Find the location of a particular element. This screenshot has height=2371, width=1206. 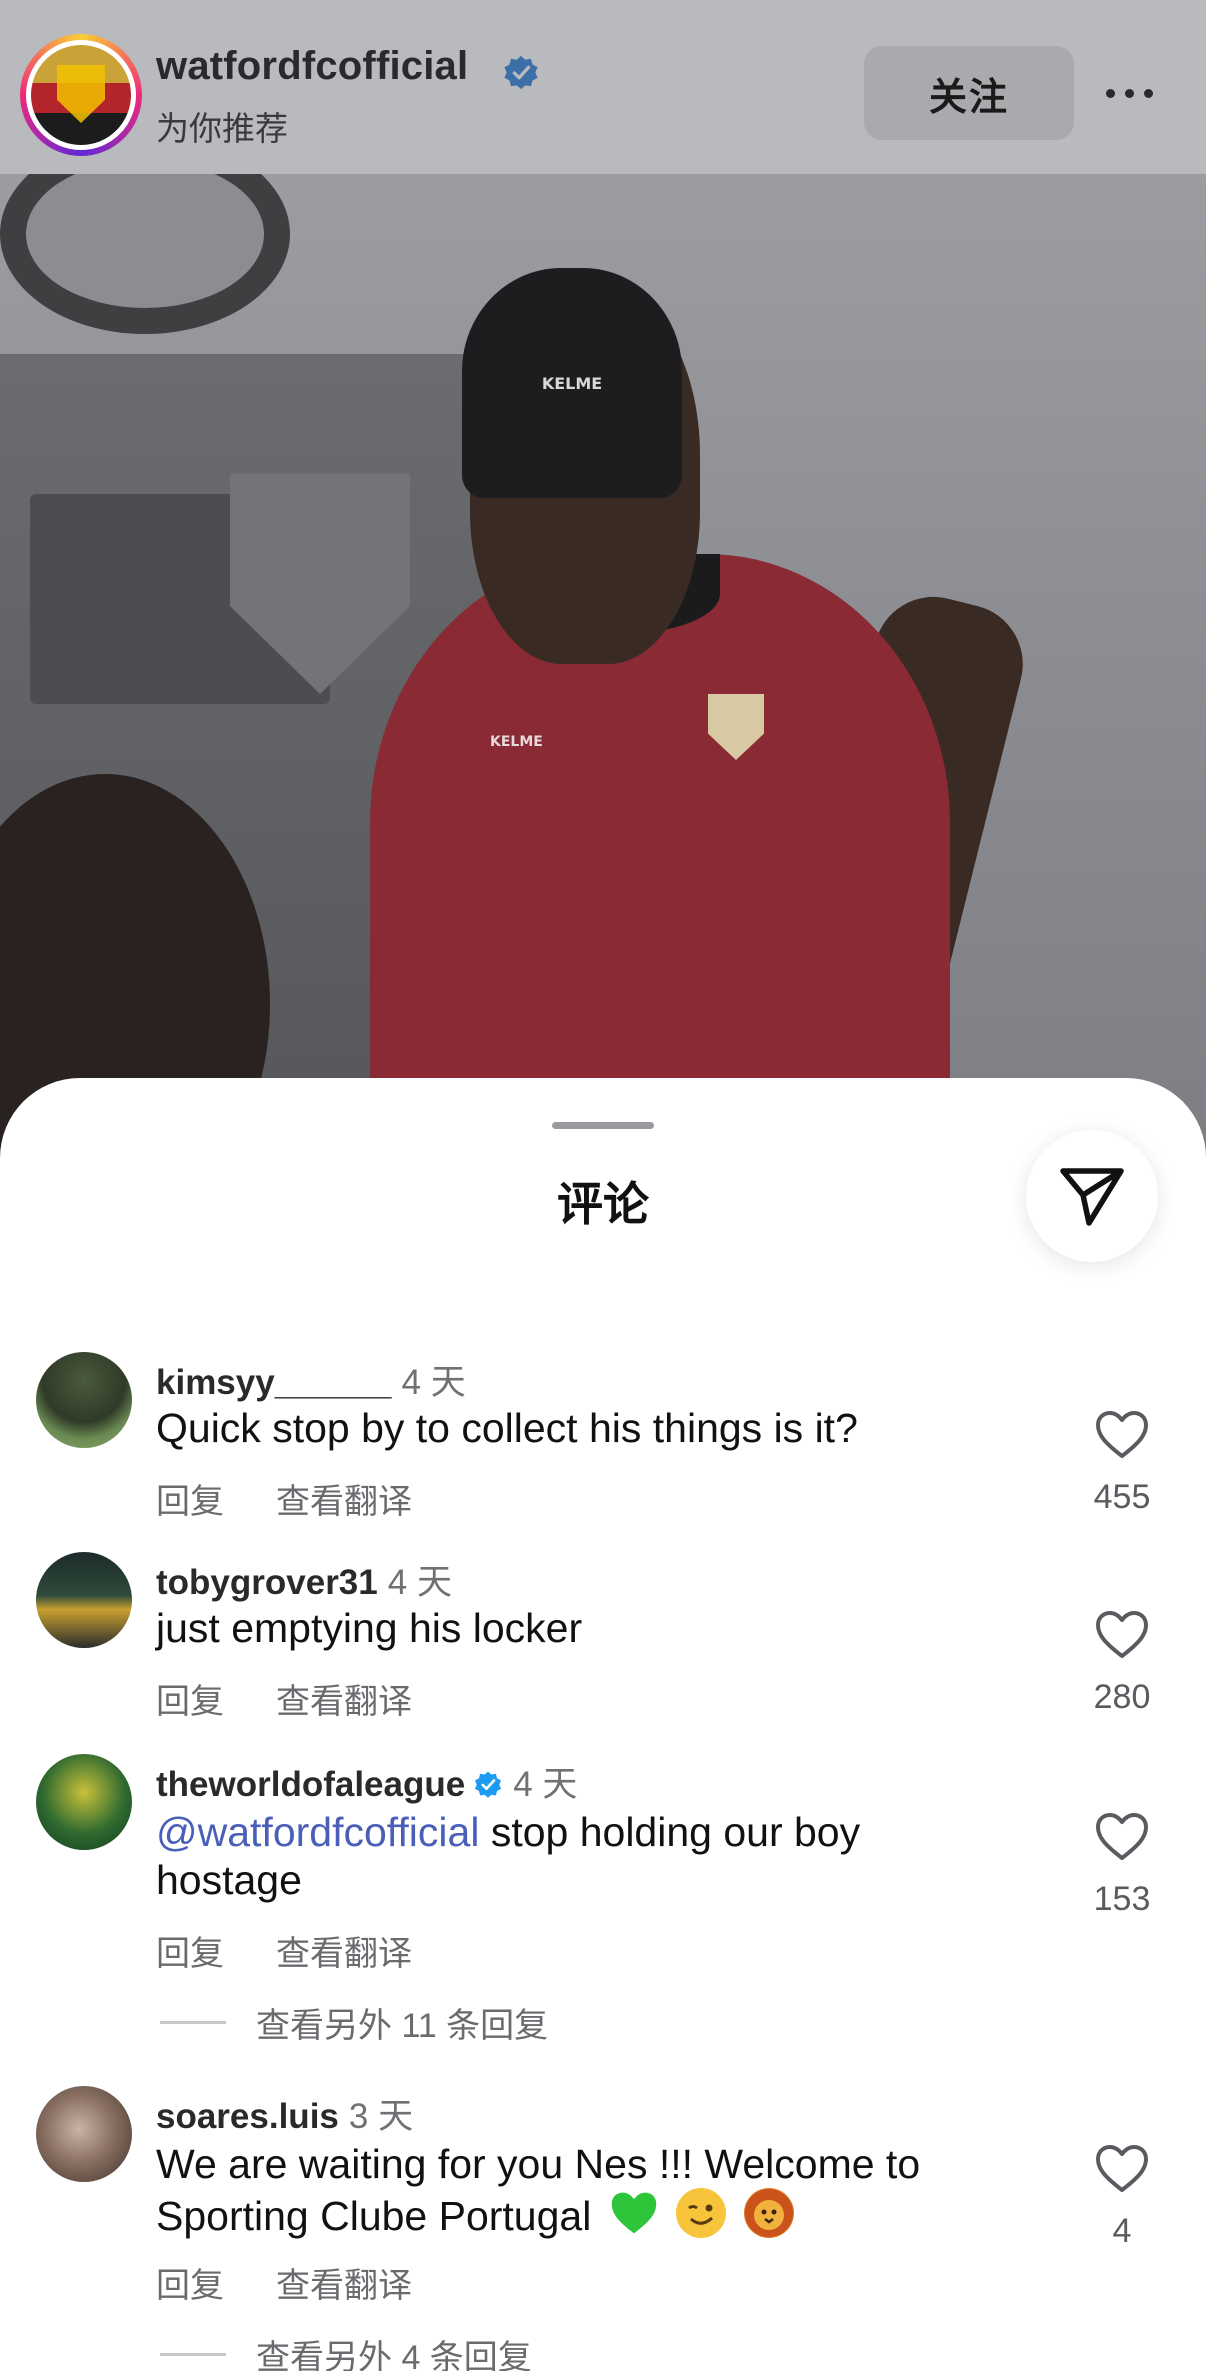

comment-username: theworldofaleague 4 天 is located at coordinates (366, 1781).